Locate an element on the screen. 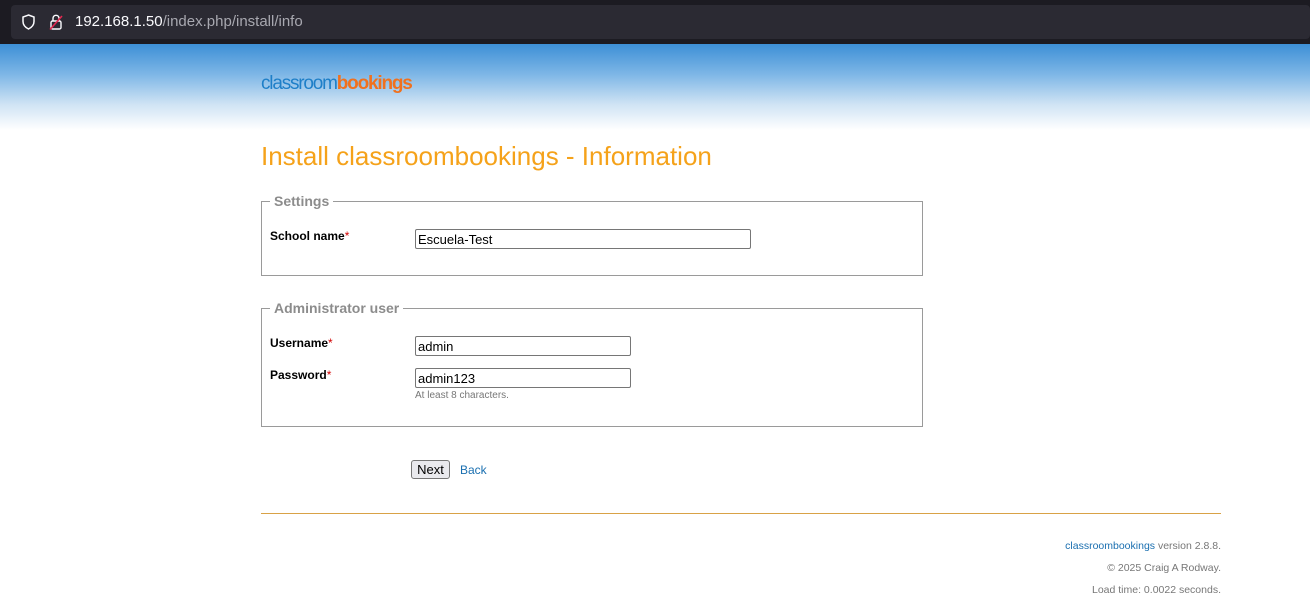 The height and width of the screenshot is (616, 1310). footer-version: classroombookings version 2.8.8. is located at coordinates (1143, 546).